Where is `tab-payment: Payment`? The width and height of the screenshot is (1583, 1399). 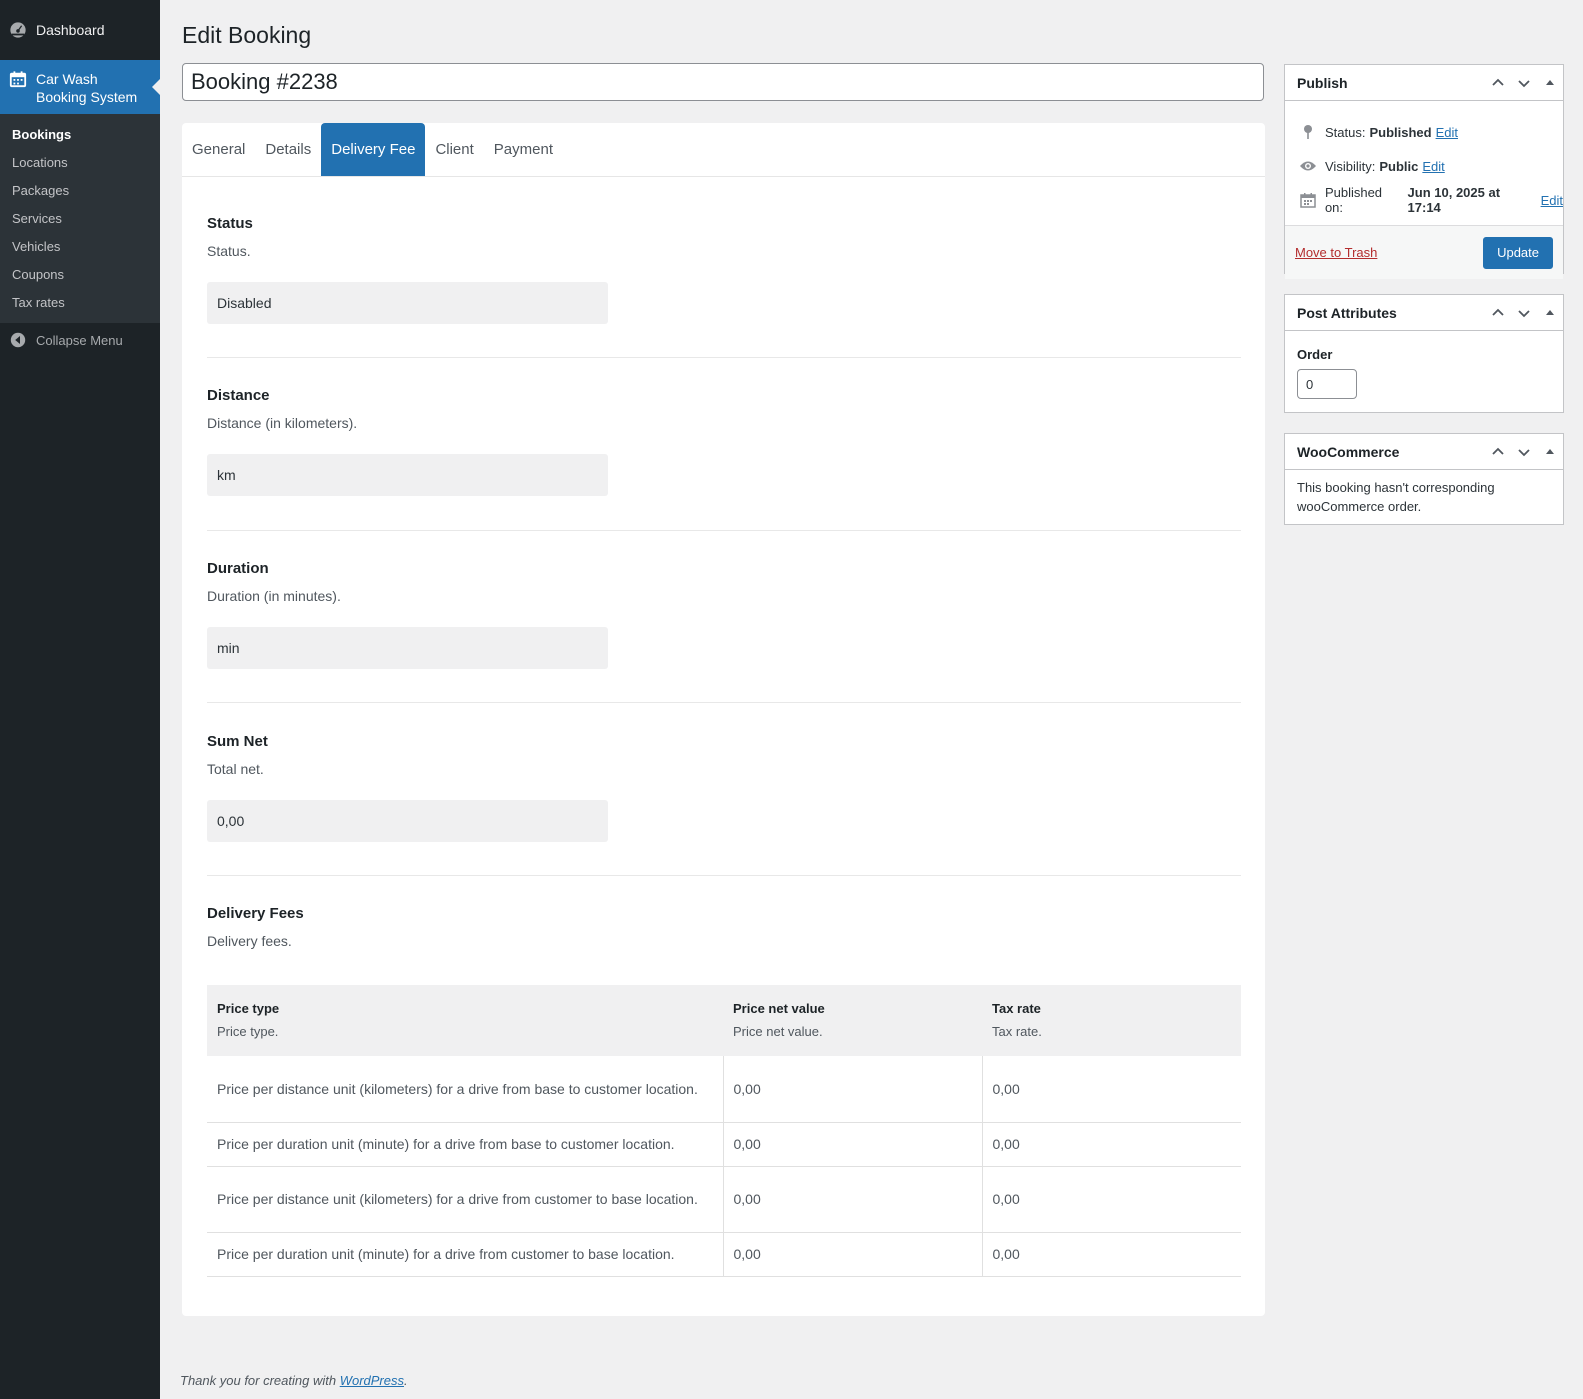 tab-payment: Payment is located at coordinates (523, 149).